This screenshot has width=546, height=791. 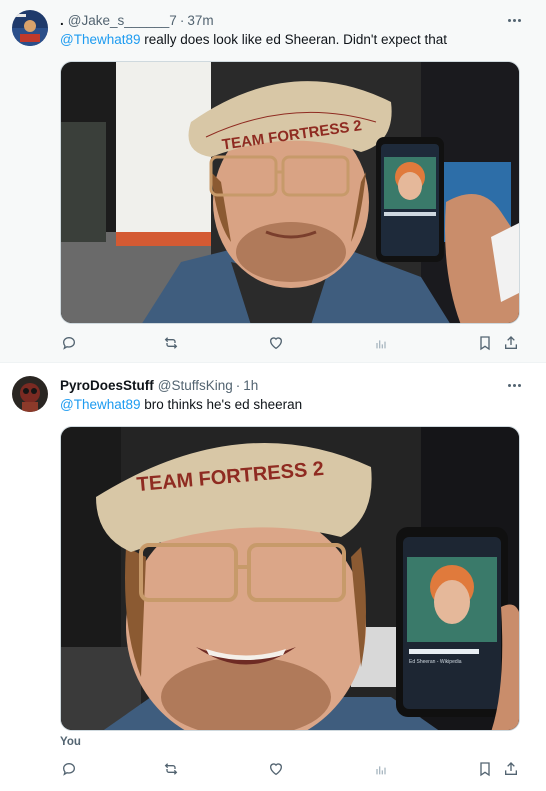 What do you see at coordinates (122, 20) in the screenshot?
I see `handle: @Jake_s______7` at bounding box center [122, 20].